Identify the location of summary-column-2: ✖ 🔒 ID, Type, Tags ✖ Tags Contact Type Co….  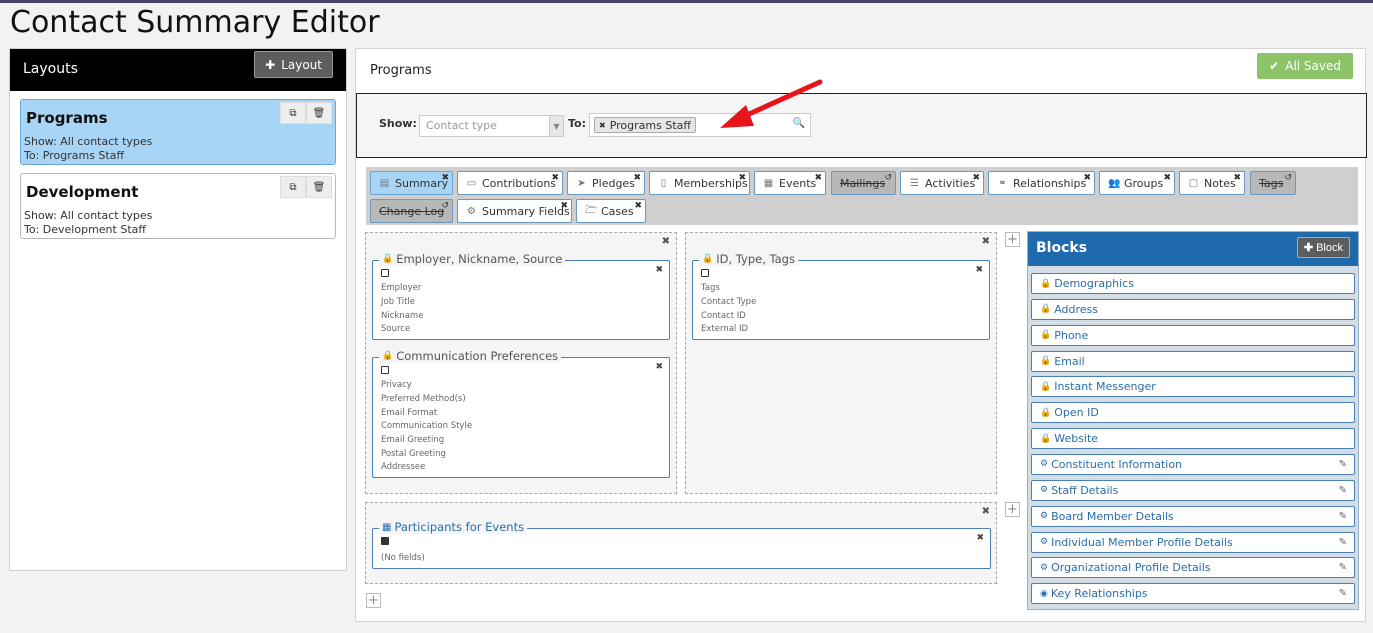
(841, 363).